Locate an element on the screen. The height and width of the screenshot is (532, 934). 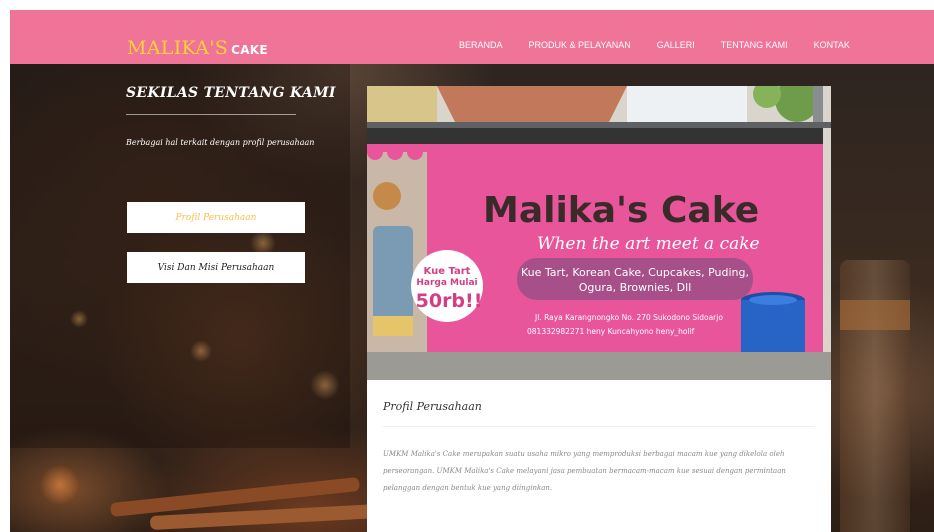
brand-name: MALIKA'S is located at coordinates (178, 48).